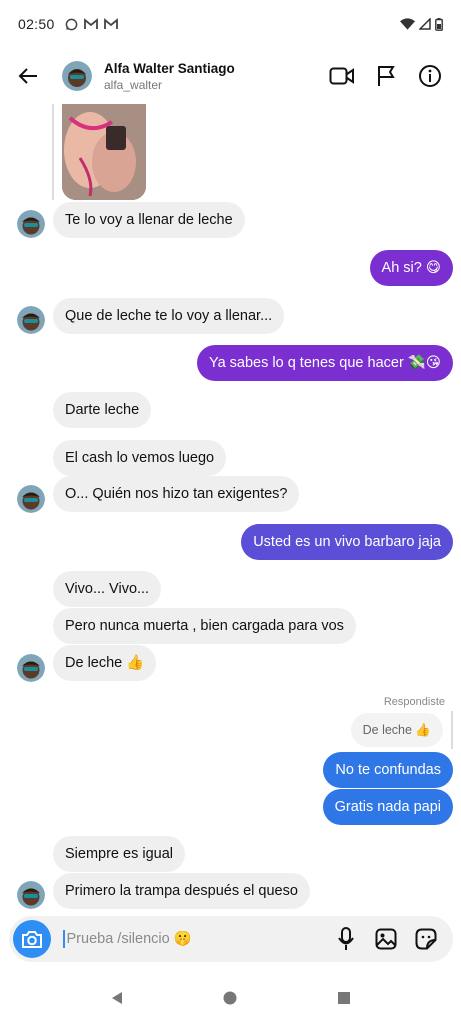  What do you see at coordinates (414, 702) in the screenshot?
I see `replied-label: Respondiste` at bounding box center [414, 702].